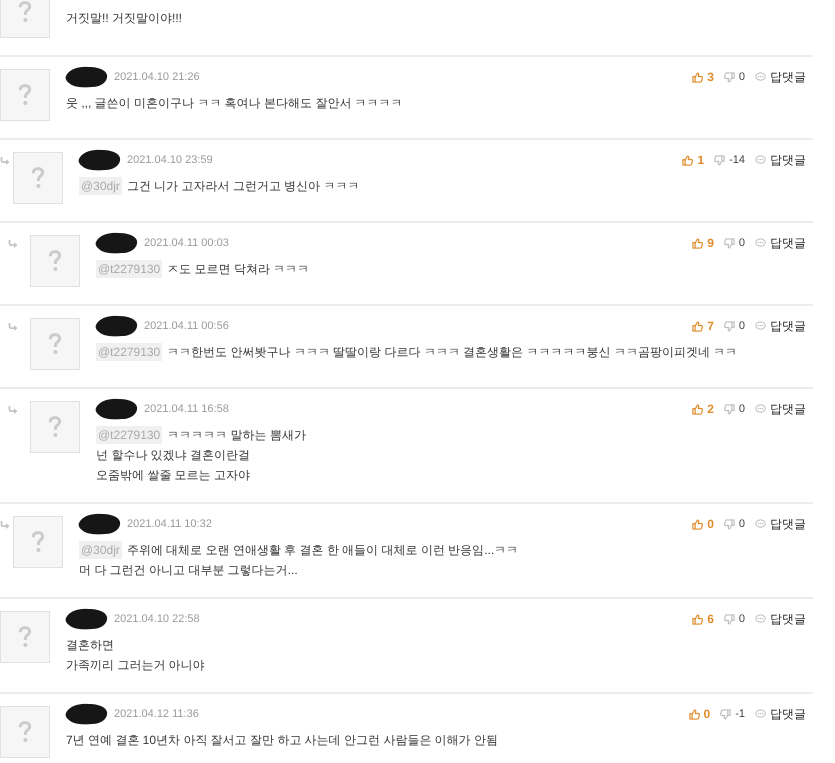 This screenshot has width=835, height=763. What do you see at coordinates (157, 619) in the screenshot?
I see `comment-date: 2021.04.10 22:58` at bounding box center [157, 619].